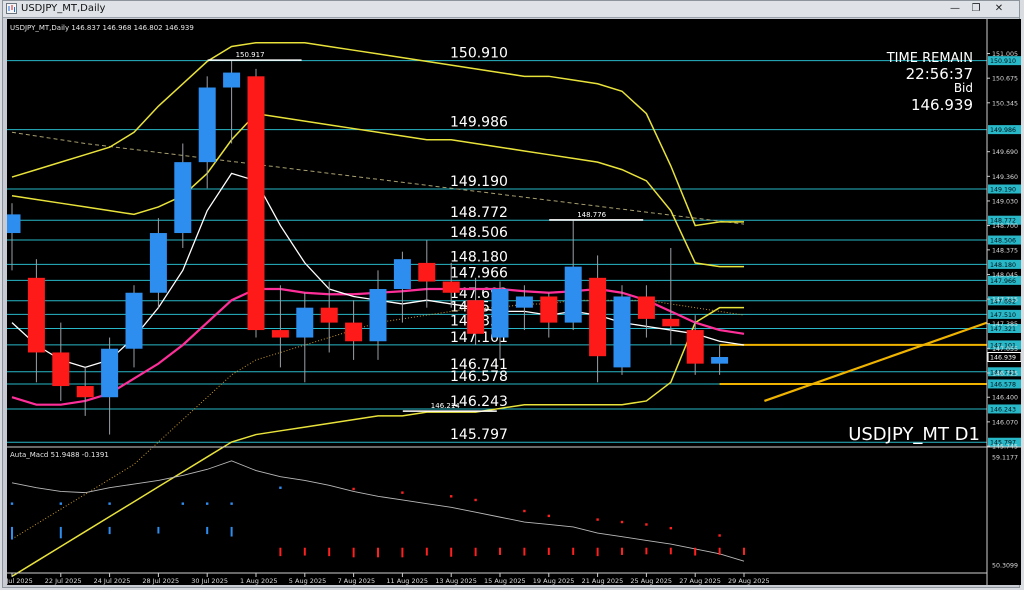 The height and width of the screenshot is (590, 1024). Describe the element at coordinates (1003, 315) in the screenshot. I see `level-price-tag-label: 147.510` at that location.